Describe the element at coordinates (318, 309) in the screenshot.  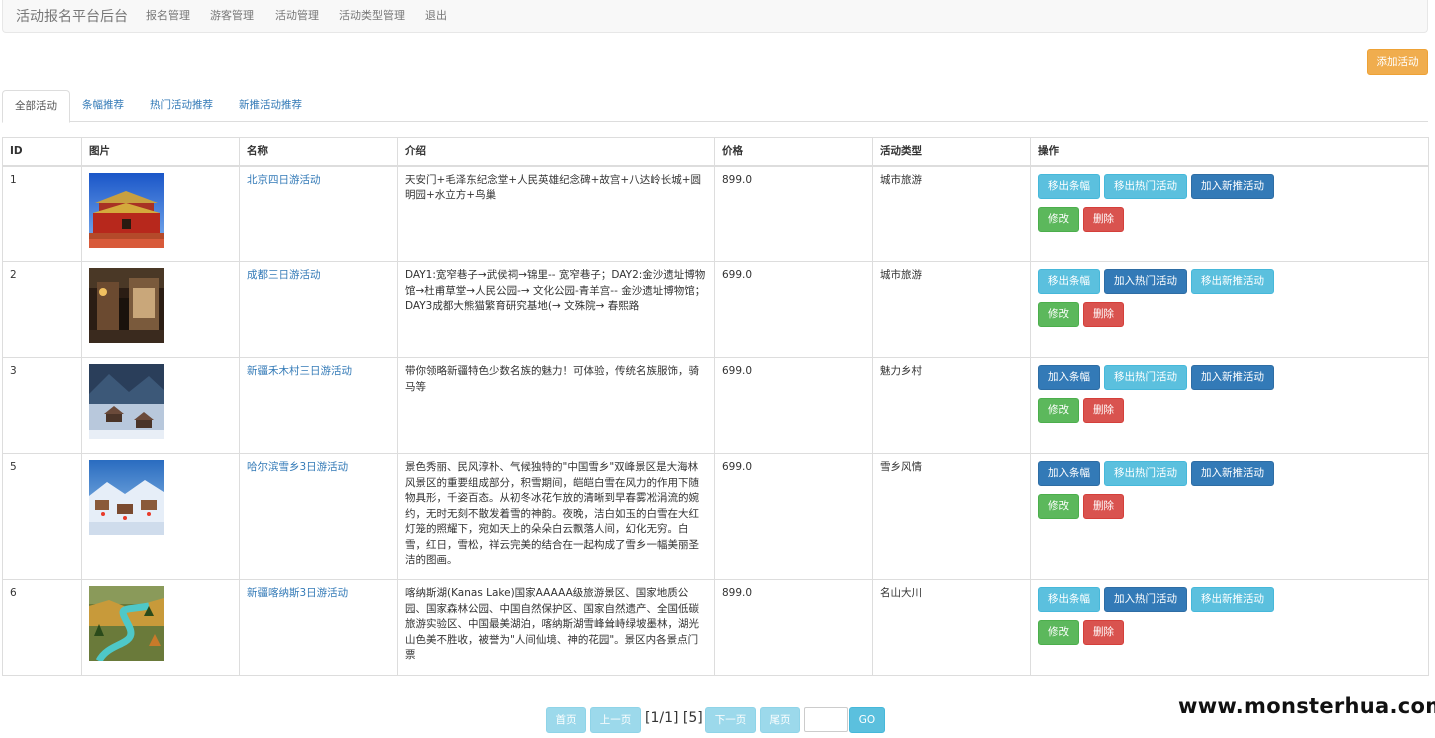
I see `cell-name-link: 成都三日游活动` at that location.